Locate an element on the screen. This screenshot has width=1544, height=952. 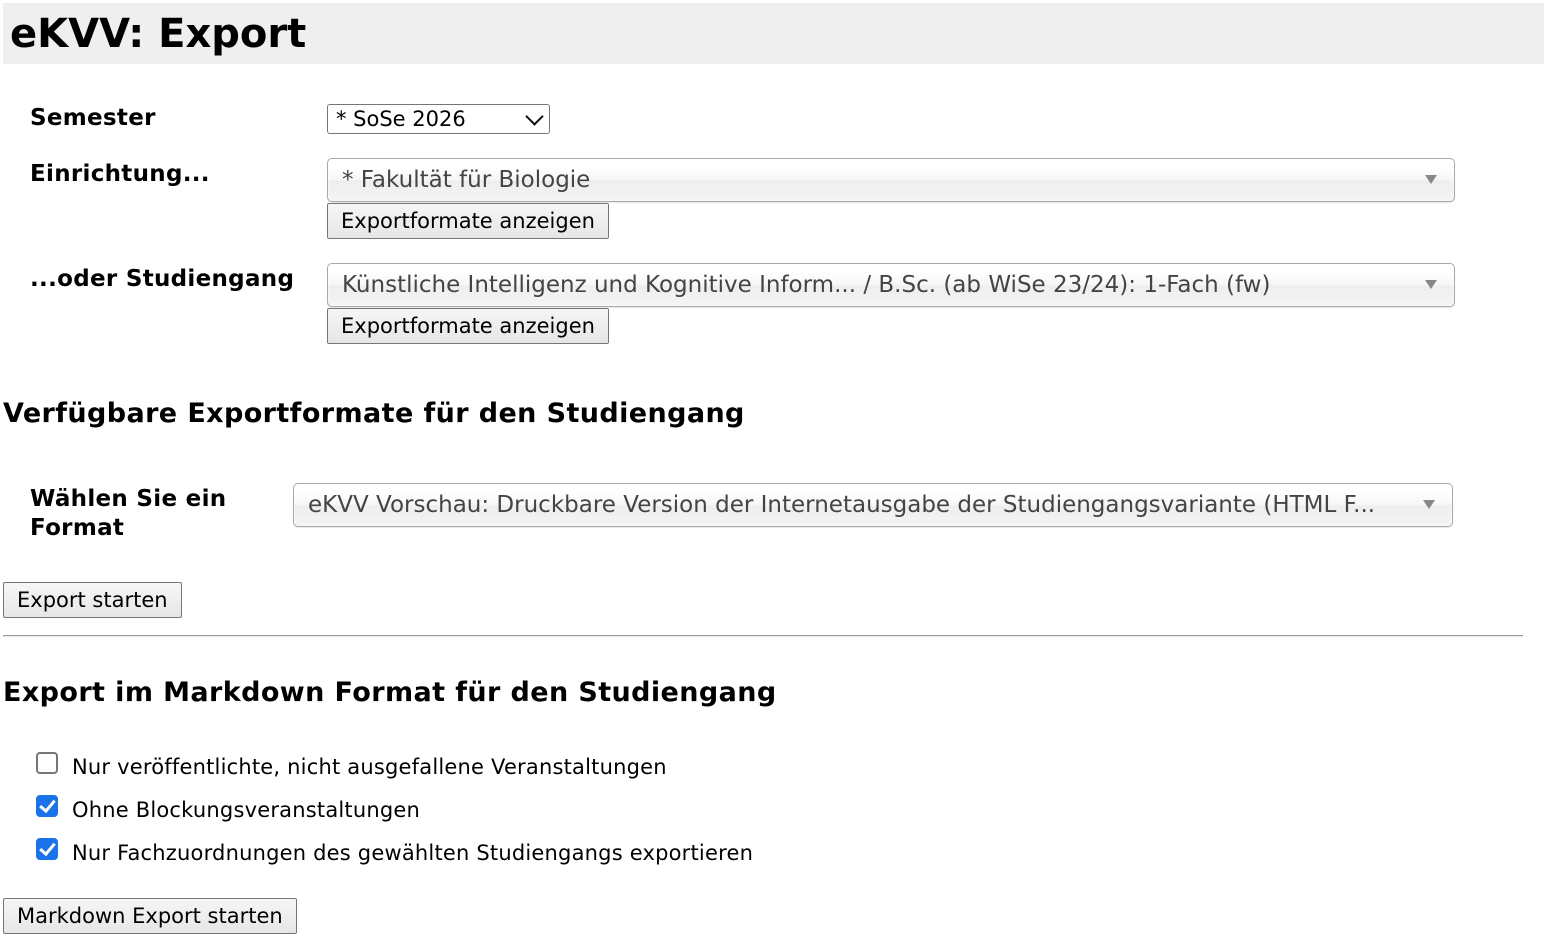
studiengang-show-formats-button: Exportformate anzeigen is located at coordinates (468, 326).